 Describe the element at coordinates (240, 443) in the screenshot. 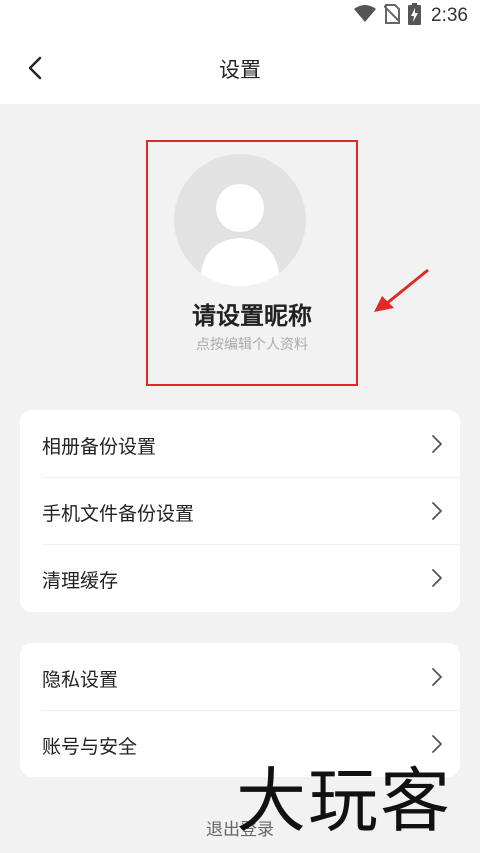

I see `settings-item-album-backup: 相册备份设置` at that location.